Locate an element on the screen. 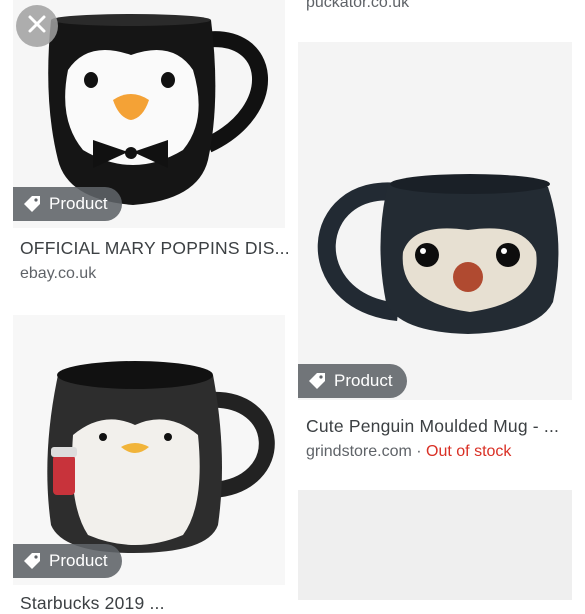  close-icon is located at coordinates (37, 26).